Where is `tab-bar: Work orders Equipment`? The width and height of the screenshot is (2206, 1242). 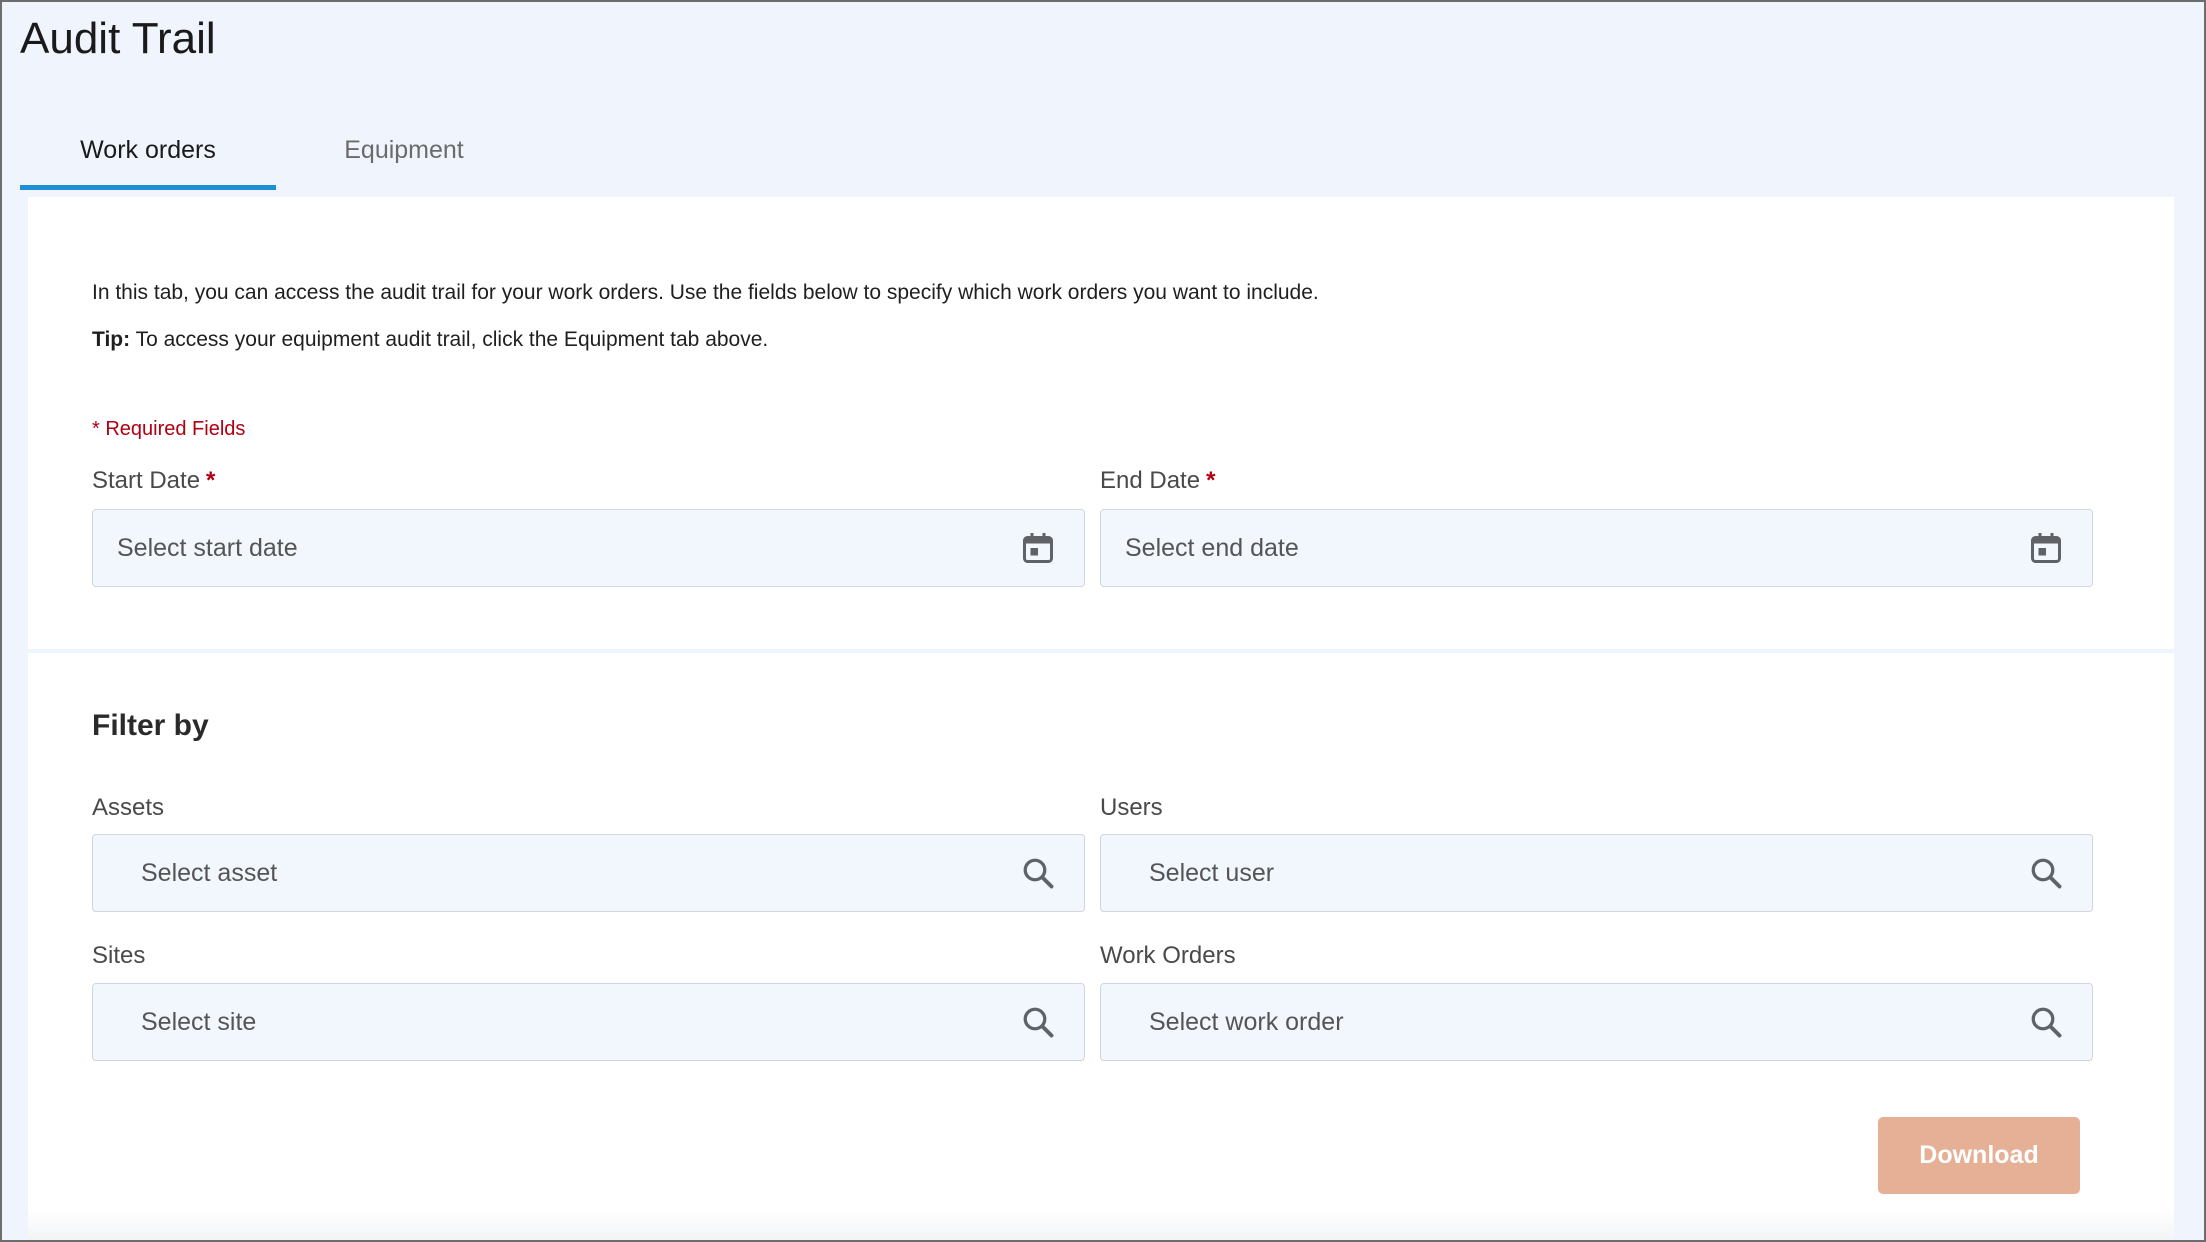 tab-bar: Work orders Equipment is located at coordinates (276, 159).